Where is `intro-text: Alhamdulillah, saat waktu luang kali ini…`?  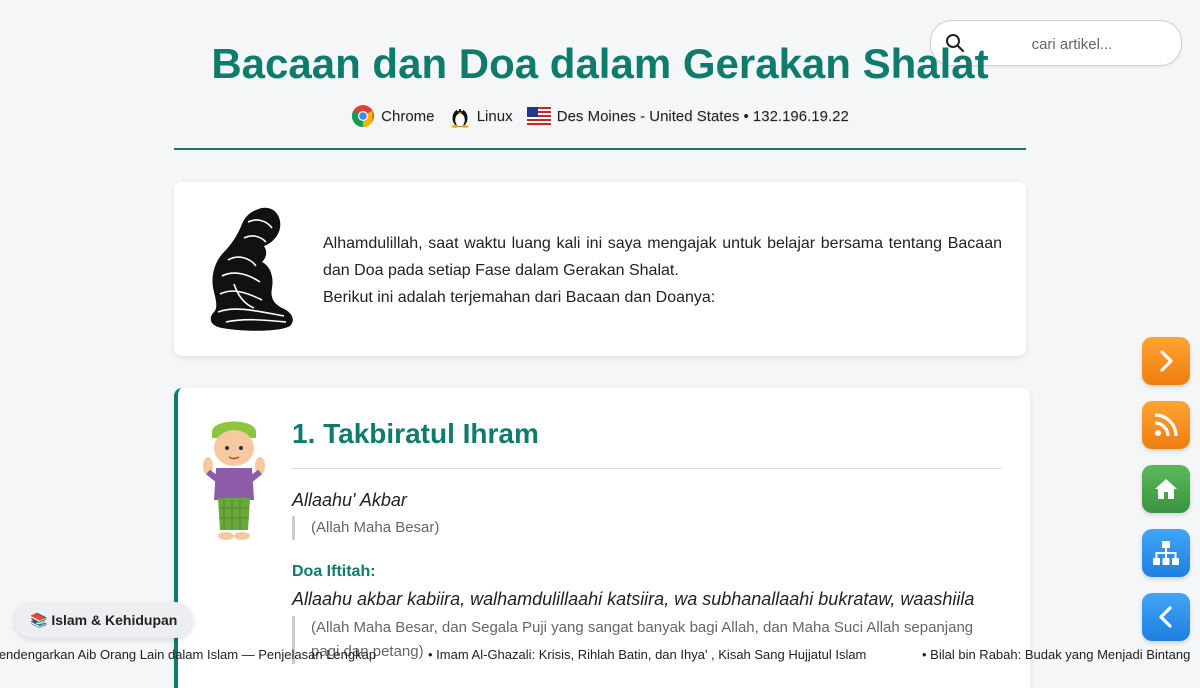
intro-text: Alhamdulillah, saat waktu luang kali ini… is located at coordinates (662, 270).